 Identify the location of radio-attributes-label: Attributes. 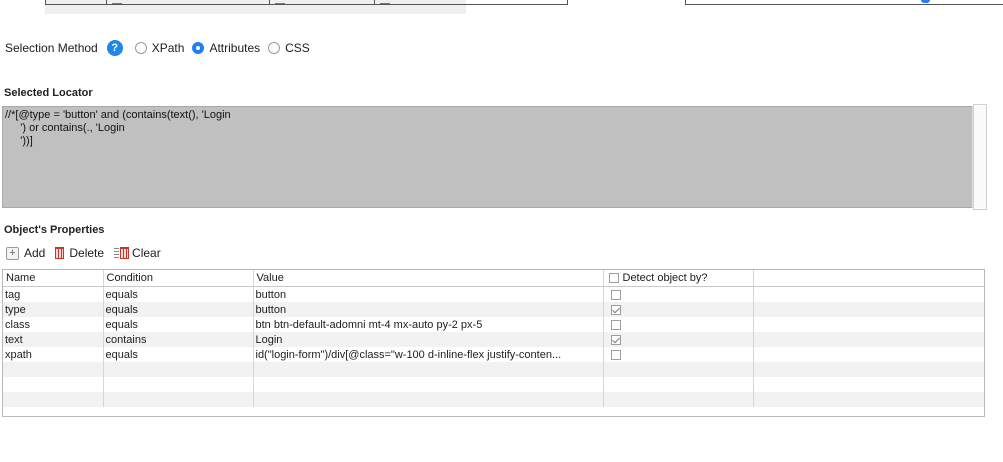
(235, 48).